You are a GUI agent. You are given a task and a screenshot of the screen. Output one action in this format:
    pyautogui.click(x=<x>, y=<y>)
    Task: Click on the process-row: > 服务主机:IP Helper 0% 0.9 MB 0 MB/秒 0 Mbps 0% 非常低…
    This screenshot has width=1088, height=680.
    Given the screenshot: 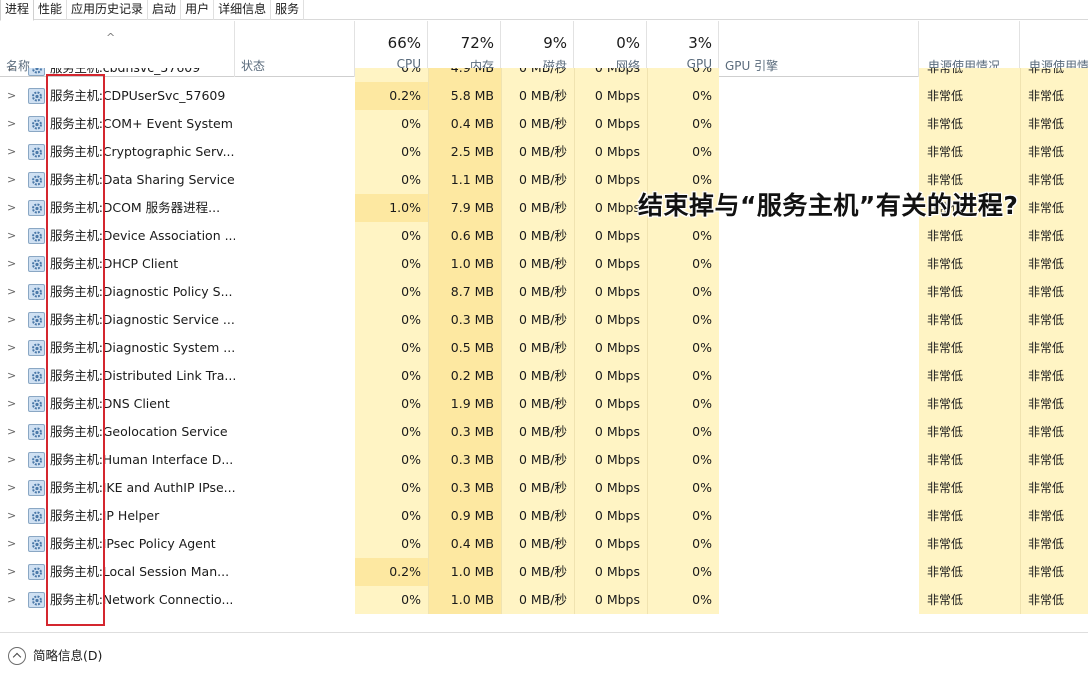 What is the action you would take?
    pyautogui.click(x=544, y=516)
    